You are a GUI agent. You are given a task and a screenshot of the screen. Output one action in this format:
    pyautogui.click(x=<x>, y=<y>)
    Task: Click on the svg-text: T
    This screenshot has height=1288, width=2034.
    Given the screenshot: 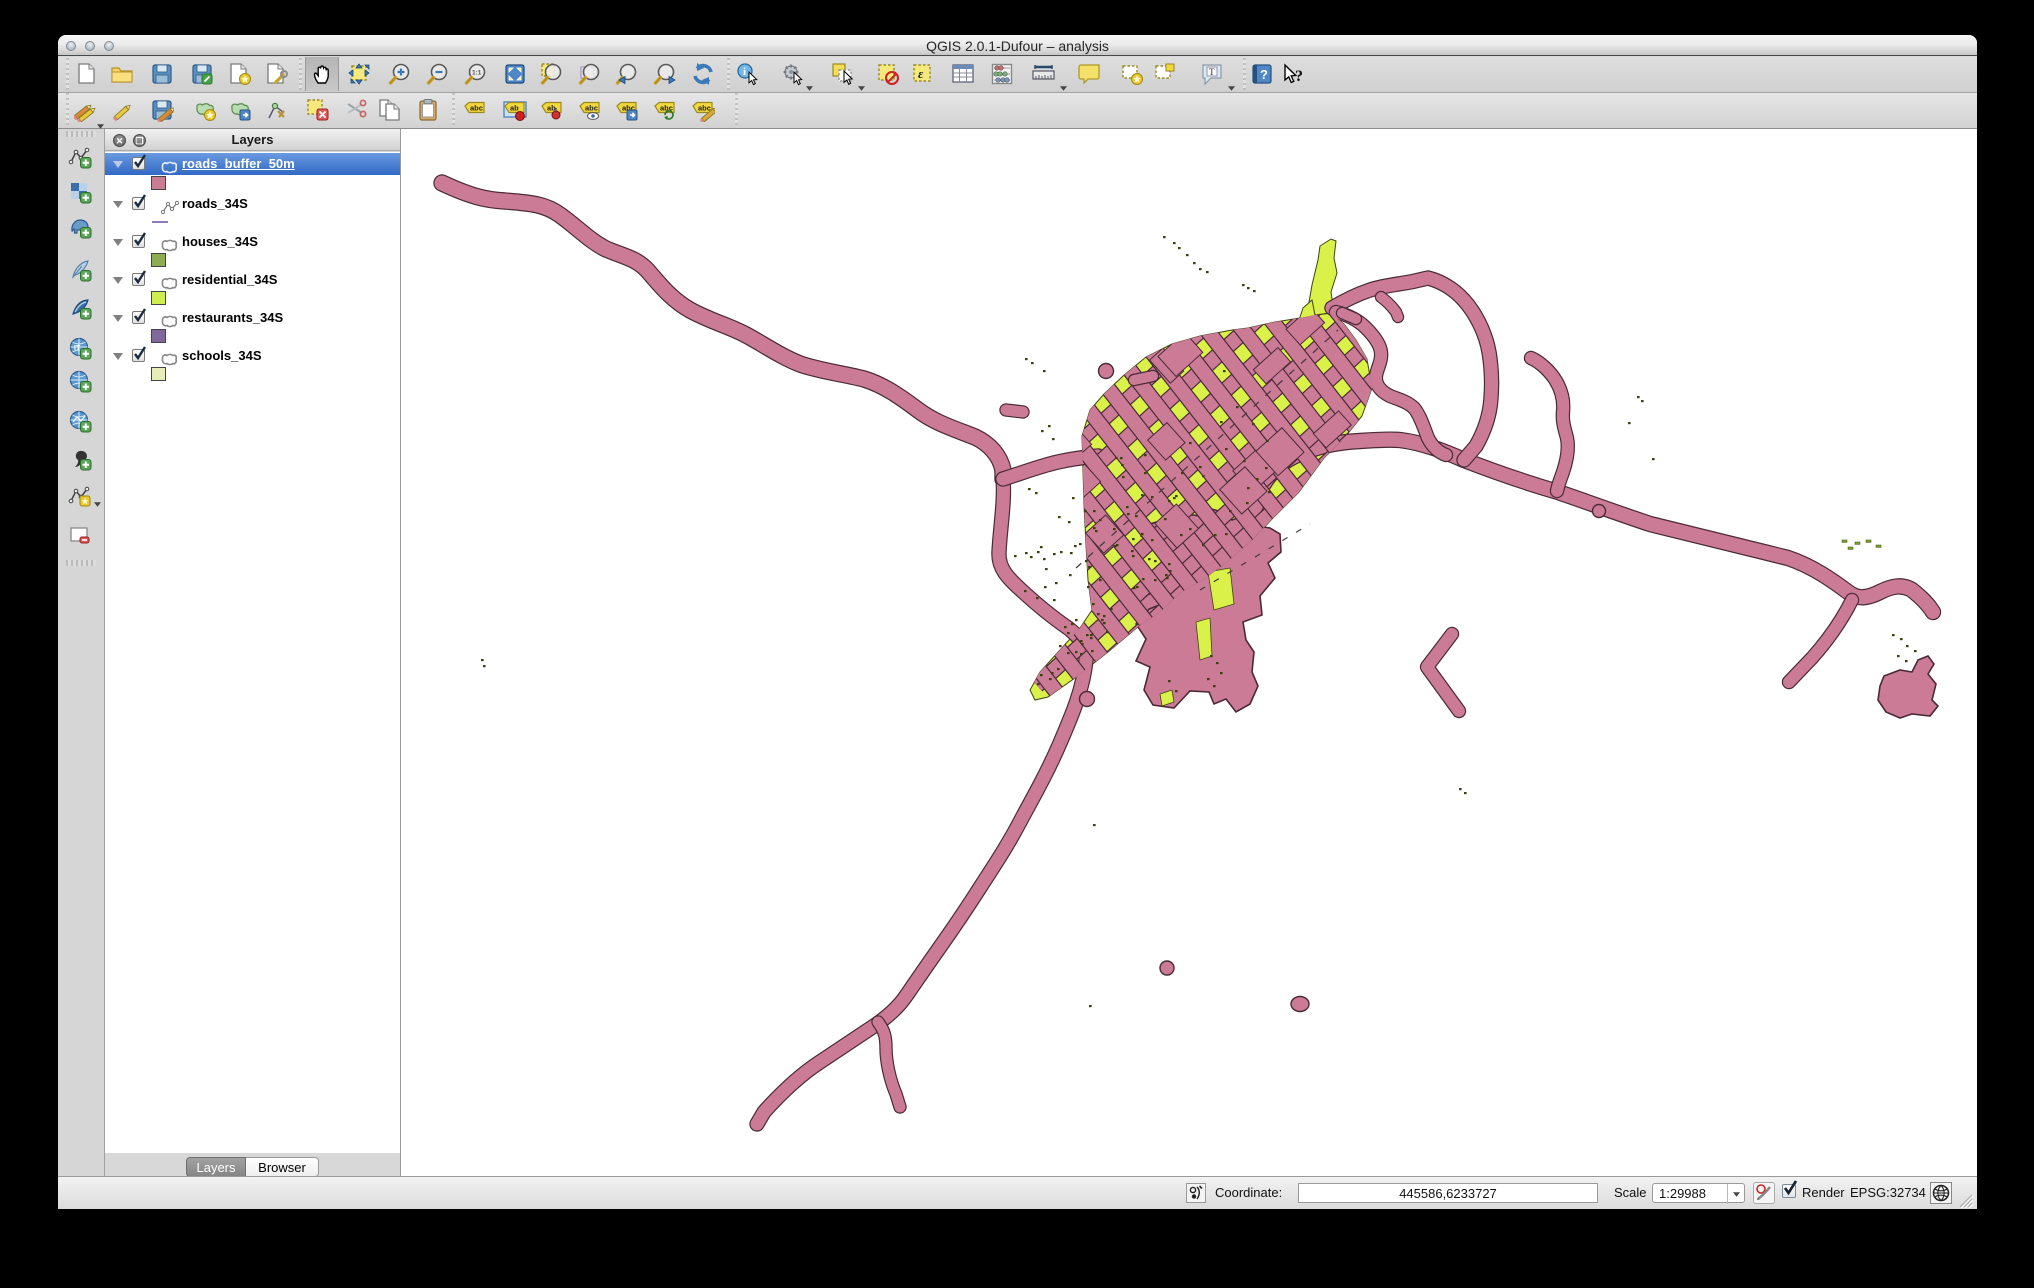 What is the action you would take?
    pyautogui.click(x=1212, y=72)
    